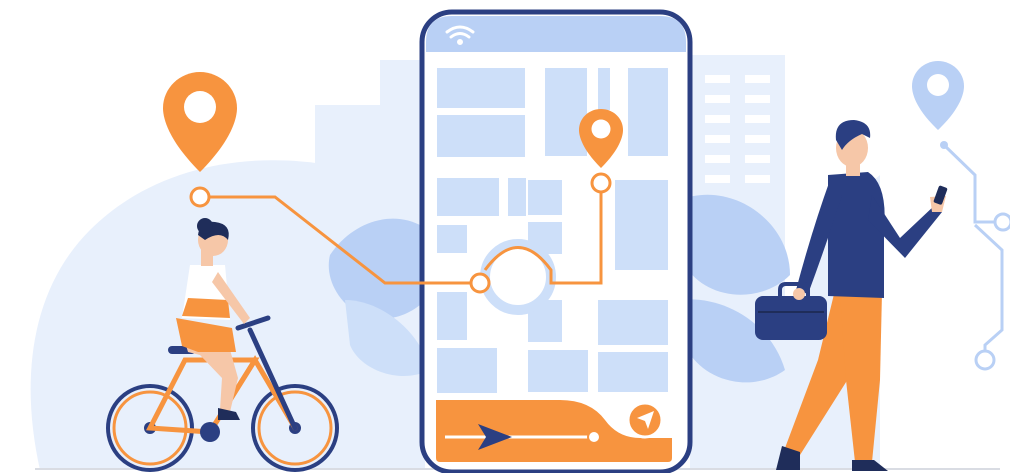 This screenshot has height=473, width=1010. Describe the element at coordinates (480, 283) in the screenshot. I see `route-mid-node` at that location.